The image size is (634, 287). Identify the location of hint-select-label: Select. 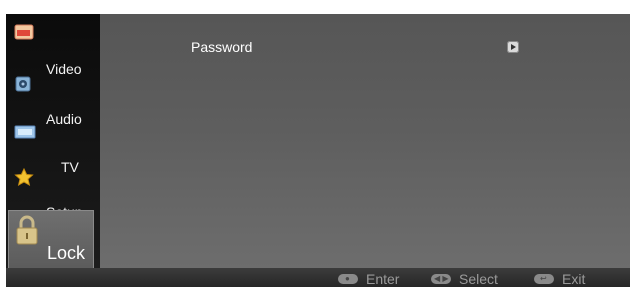
(478, 279).